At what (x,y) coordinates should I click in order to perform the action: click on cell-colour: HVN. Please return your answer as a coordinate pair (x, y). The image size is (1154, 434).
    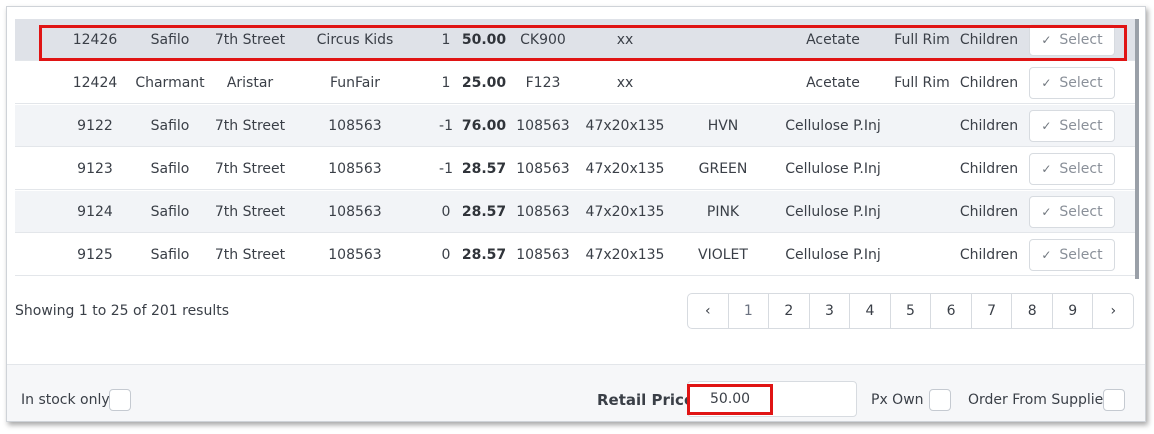
    Looking at the image, I should click on (723, 126).